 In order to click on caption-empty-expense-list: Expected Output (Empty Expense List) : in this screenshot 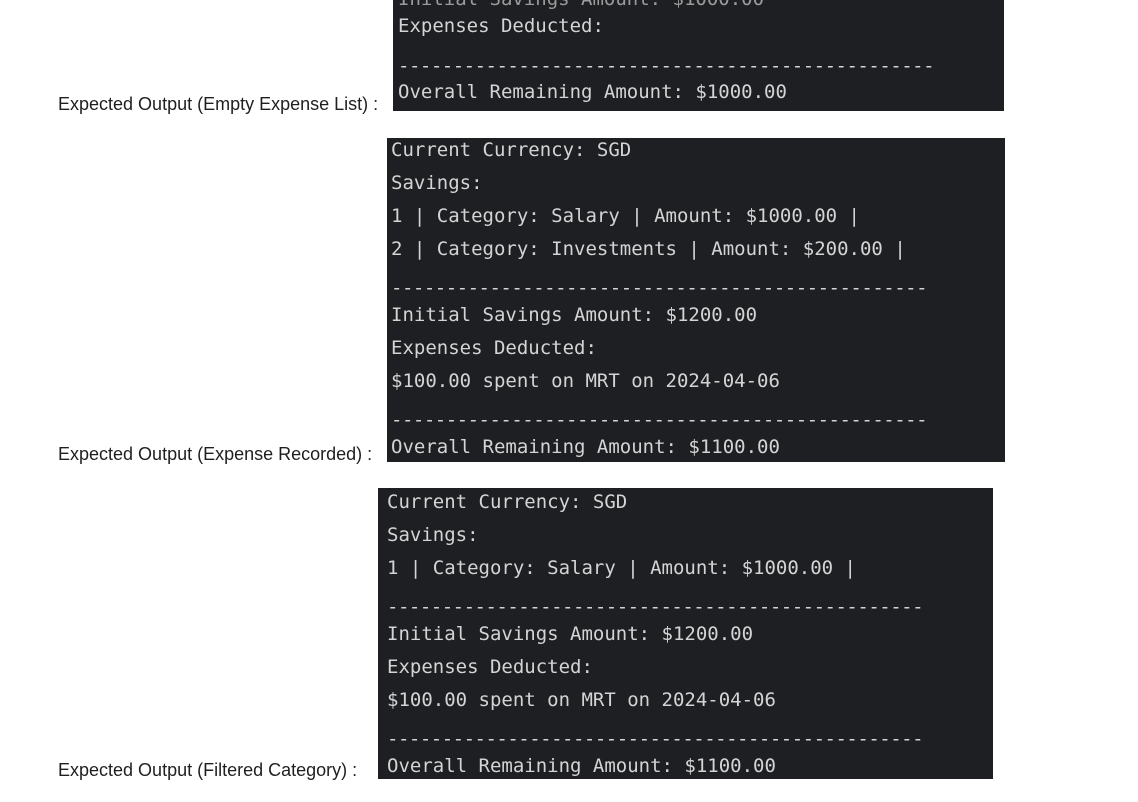, I will do `click(218, 104)`.